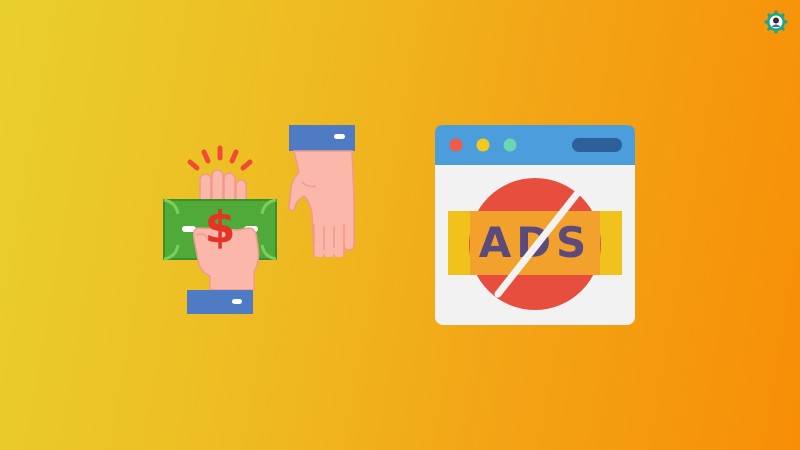 The height and width of the screenshot is (450, 800). I want to click on hand-holding-cash-icon: $, so click(222, 230).